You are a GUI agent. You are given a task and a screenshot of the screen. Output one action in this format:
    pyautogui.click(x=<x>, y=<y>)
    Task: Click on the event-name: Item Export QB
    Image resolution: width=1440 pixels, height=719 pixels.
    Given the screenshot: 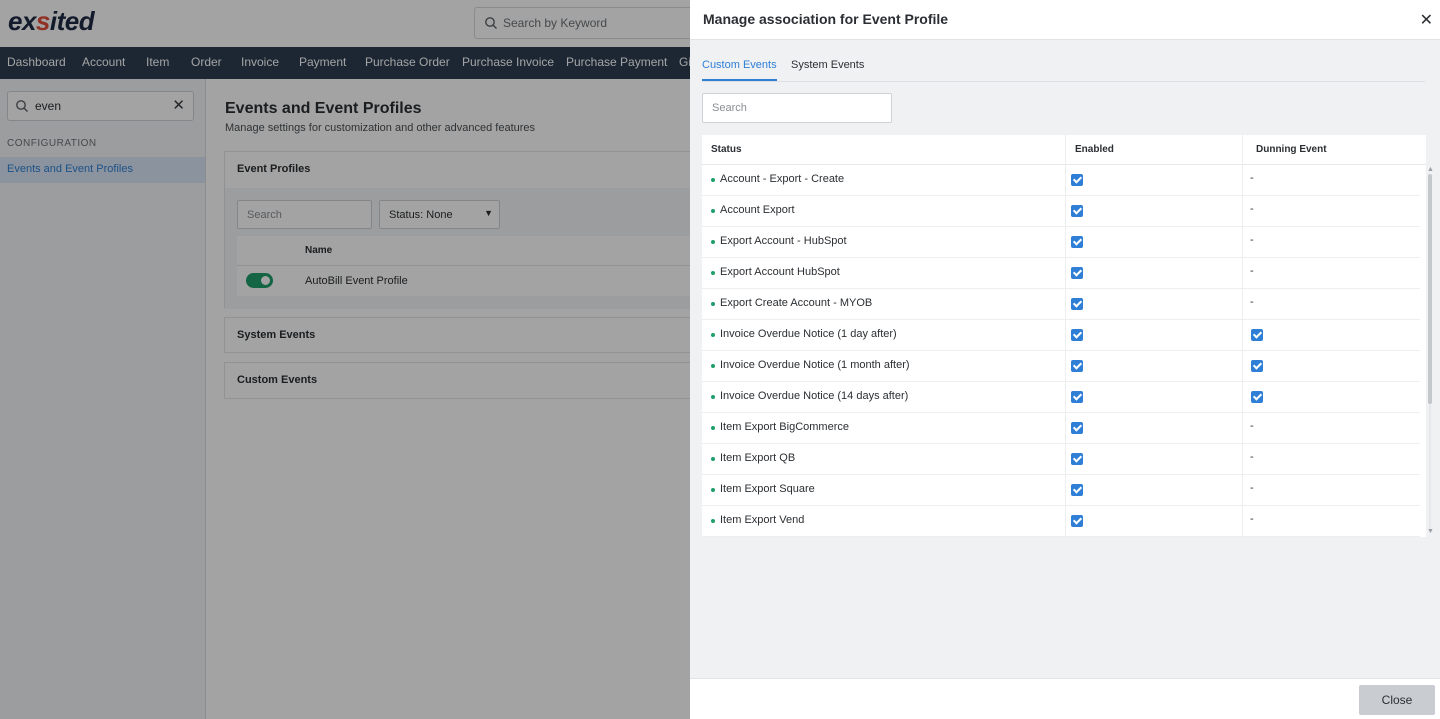 What is the action you would take?
    pyautogui.click(x=758, y=458)
    